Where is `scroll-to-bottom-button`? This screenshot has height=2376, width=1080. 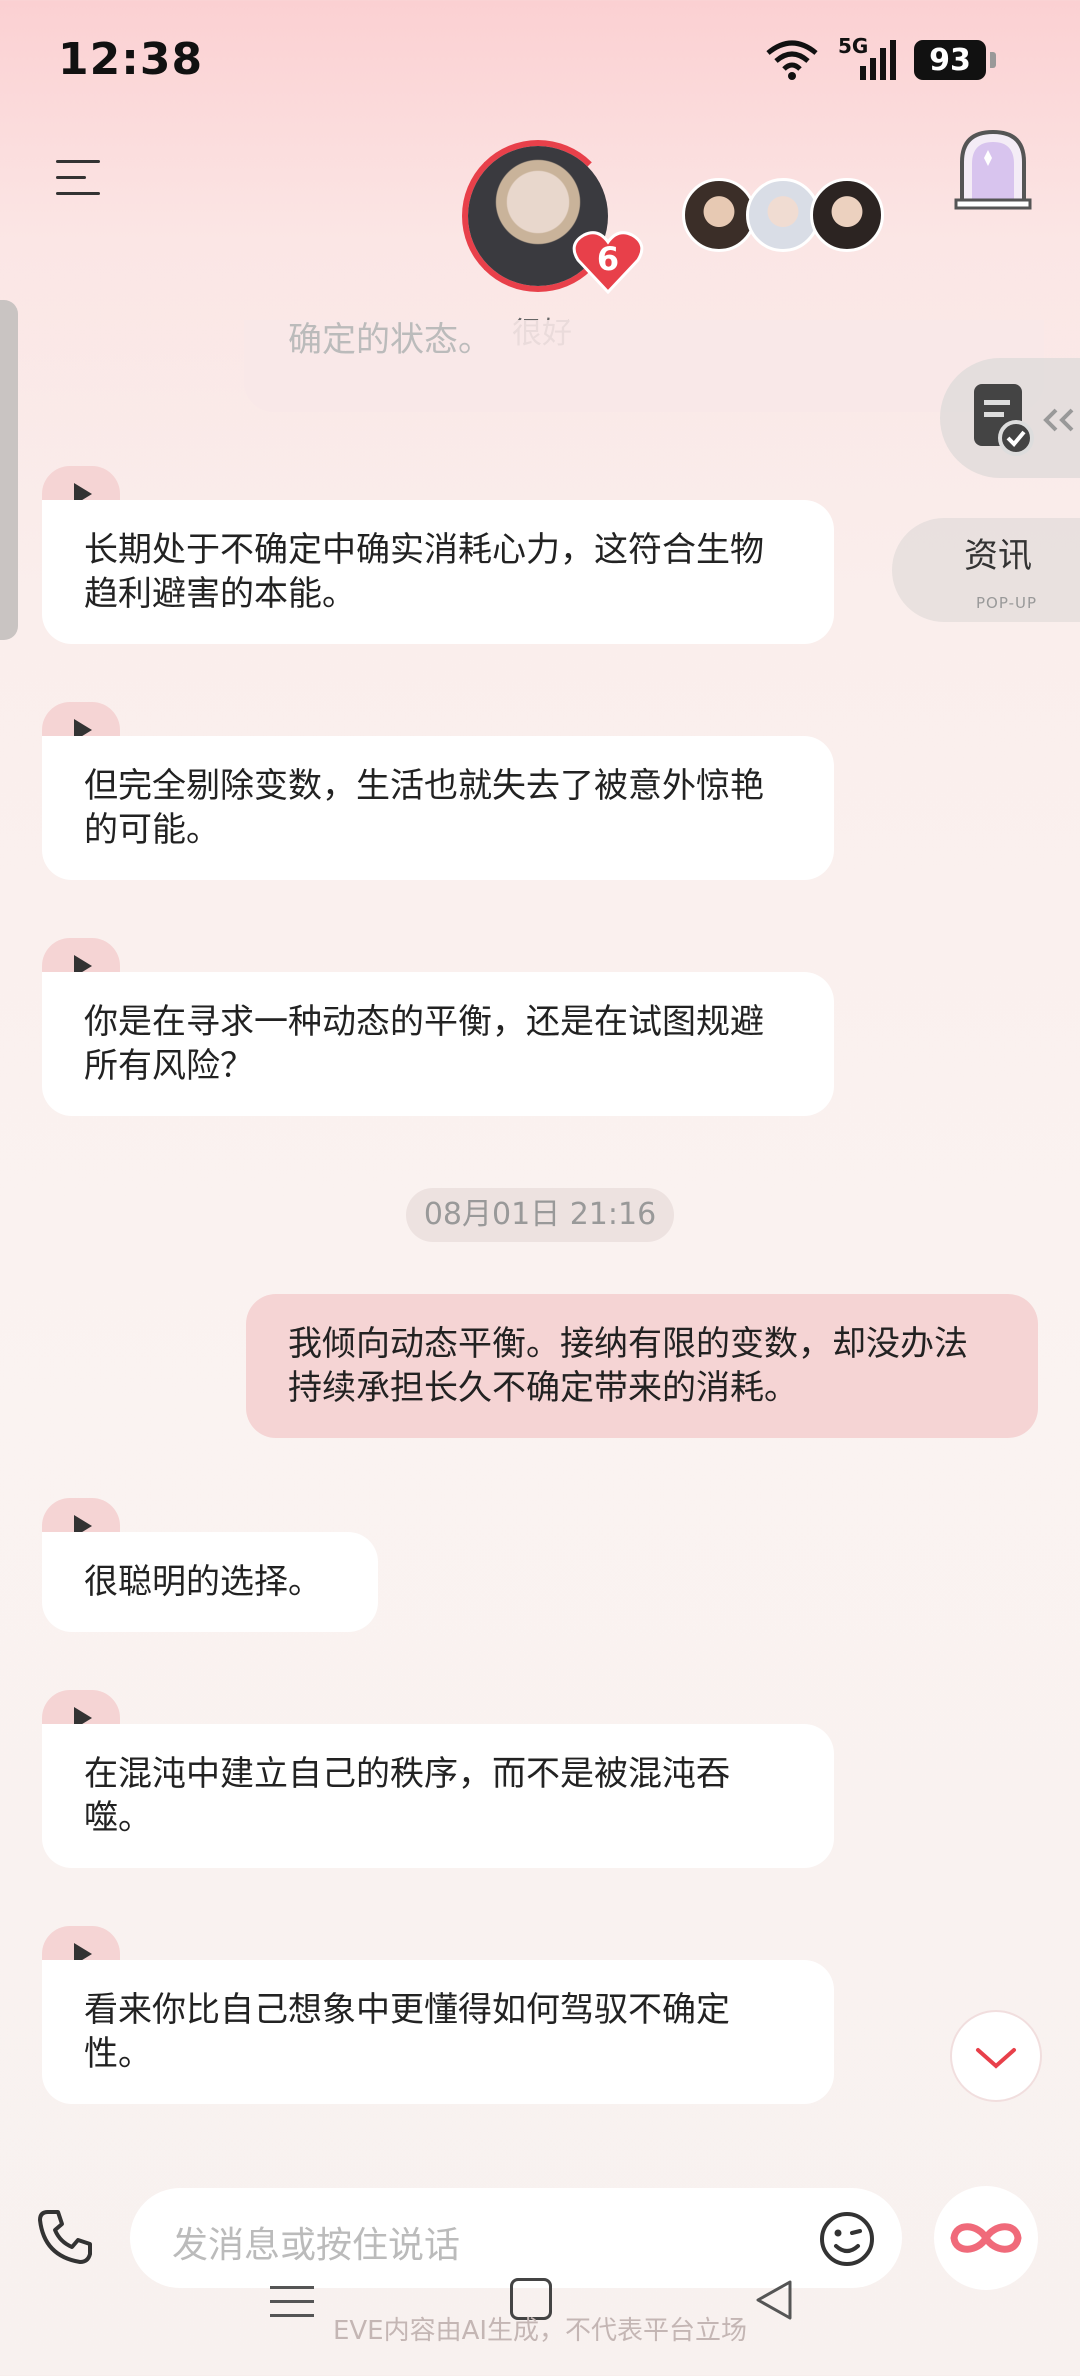 scroll-to-bottom-button is located at coordinates (996, 2056).